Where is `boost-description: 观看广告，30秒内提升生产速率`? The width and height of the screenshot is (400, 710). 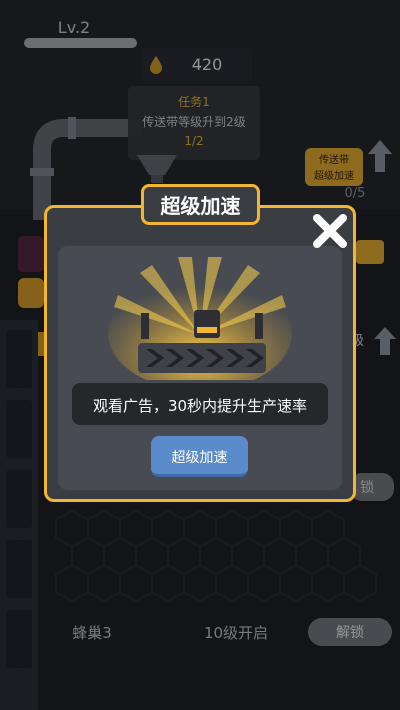
boost-description: 观看广告，30秒内提升生产速率 is located at coordinates (200, 406).